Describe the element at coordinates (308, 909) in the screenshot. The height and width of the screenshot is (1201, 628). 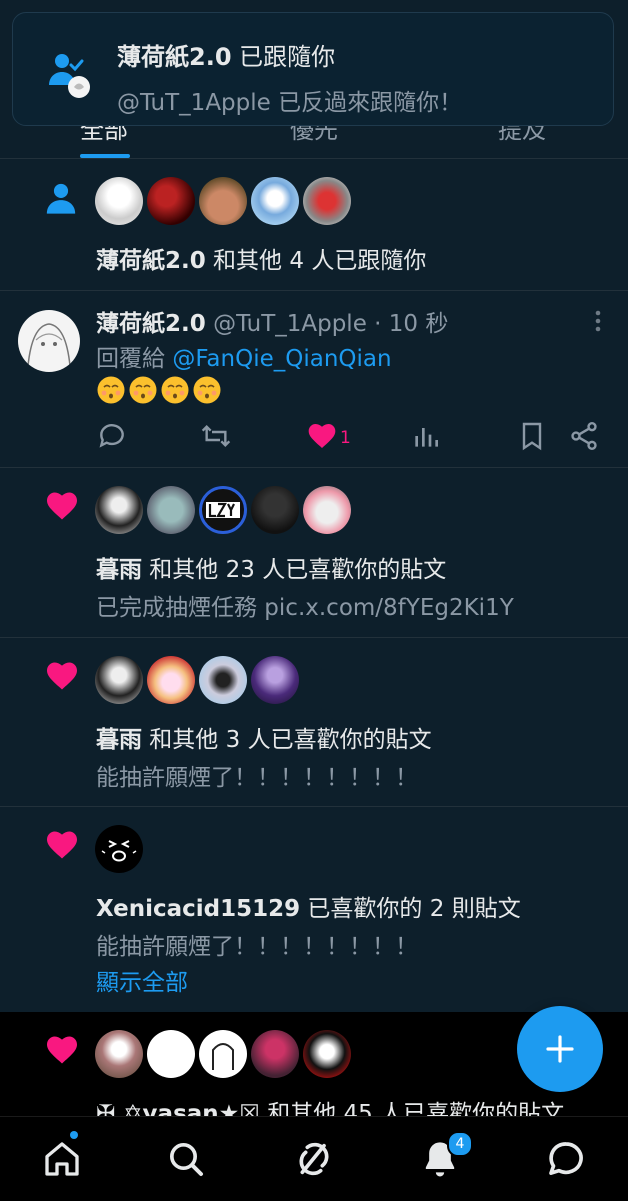
I see `like-text: Xenicacid15129 已喜歡你的 2 則貼文` at that location.